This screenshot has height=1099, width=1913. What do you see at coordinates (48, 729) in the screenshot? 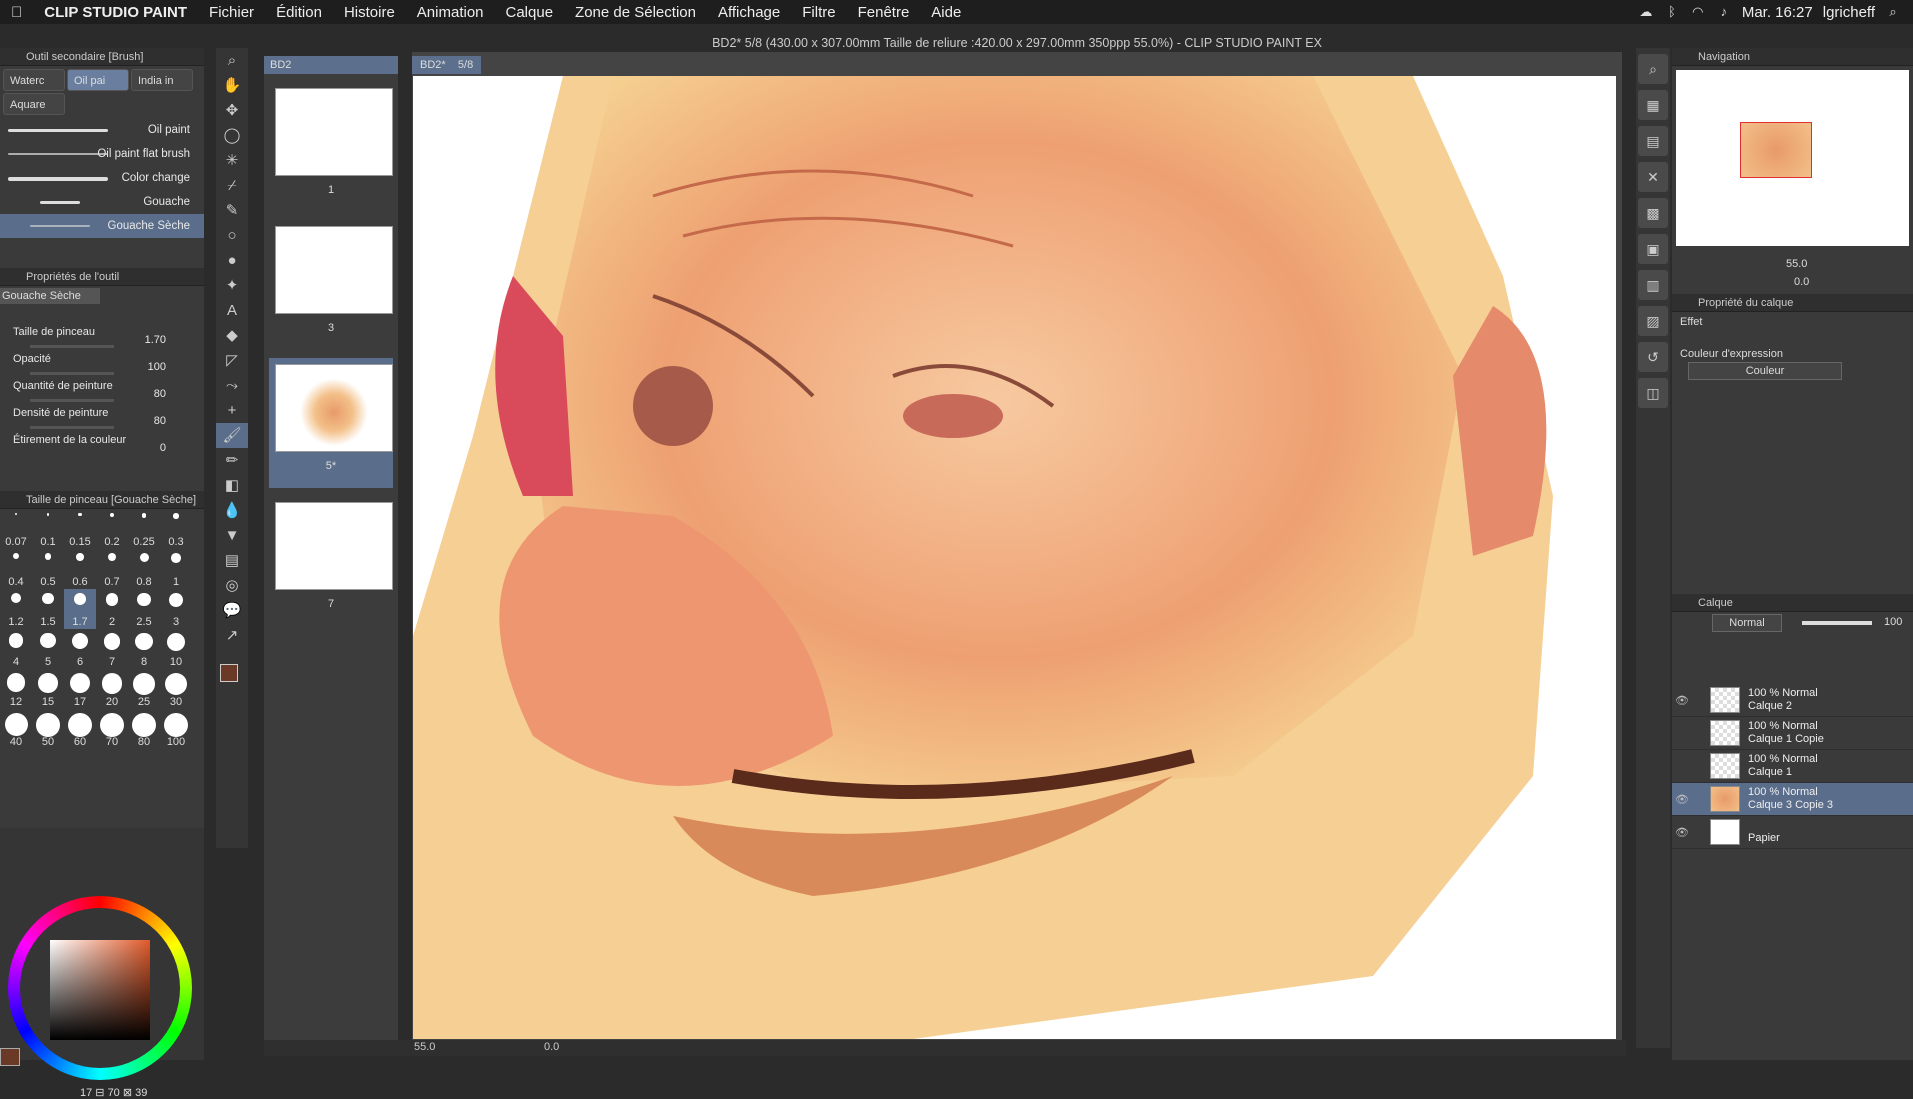
I see `brush-size-option: 50` at bounding box center [48, 729].